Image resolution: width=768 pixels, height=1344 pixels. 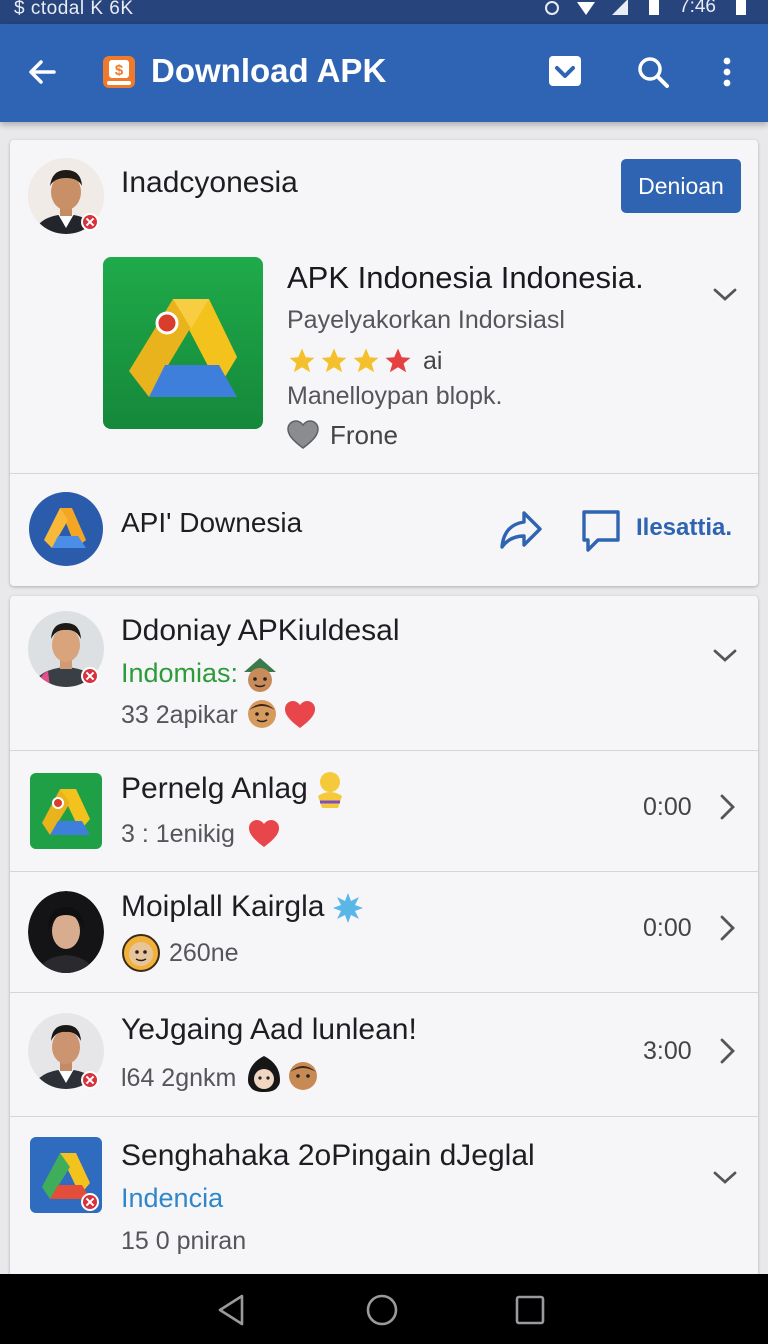 I want to click on featured-footer-name: API' Downesia, so click(x=212, y=522).